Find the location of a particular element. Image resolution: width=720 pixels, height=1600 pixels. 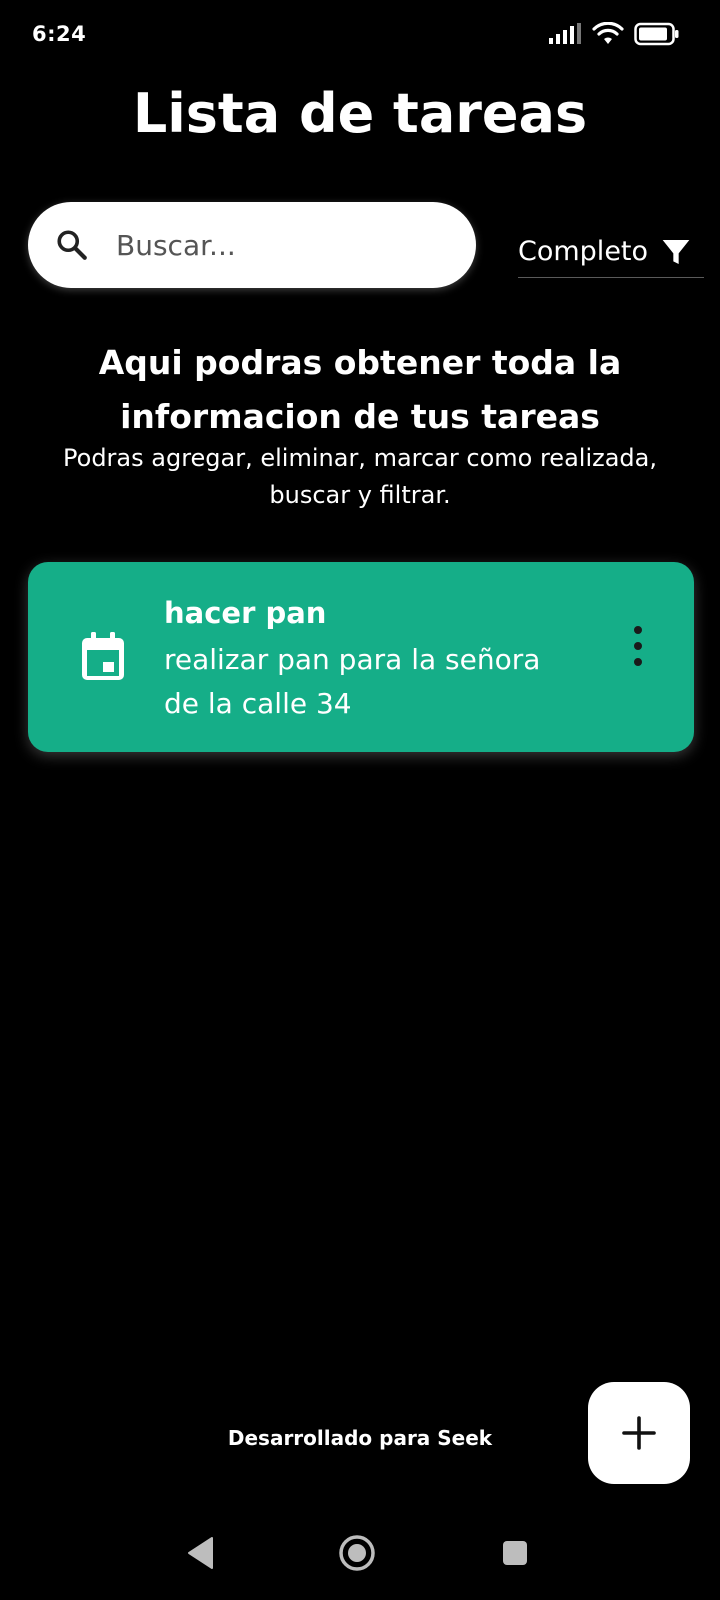

battery-icon is located at coordinates (656, 34).